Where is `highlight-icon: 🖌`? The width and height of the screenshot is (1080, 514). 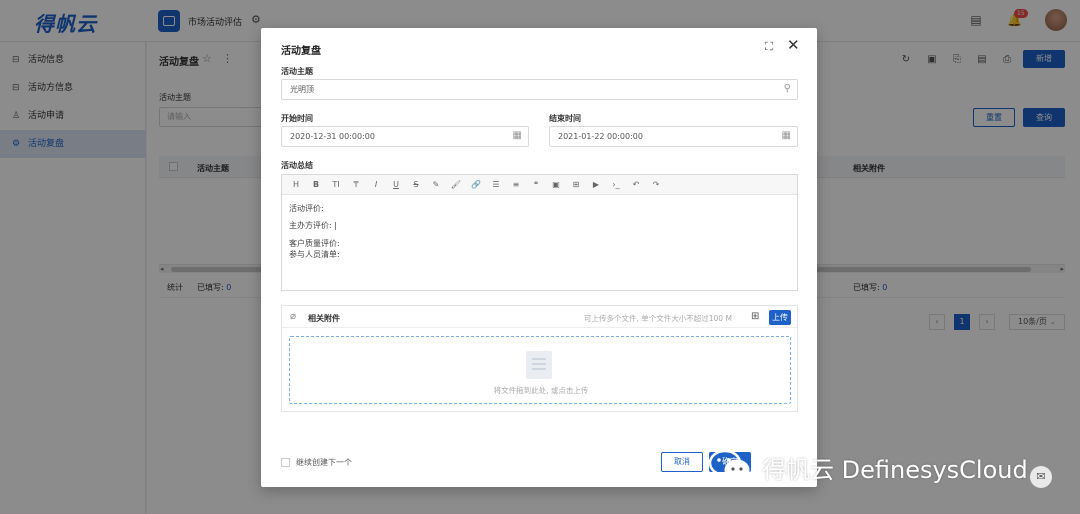 highlight-icon: 🖌 is located at coordinates (456, 185).